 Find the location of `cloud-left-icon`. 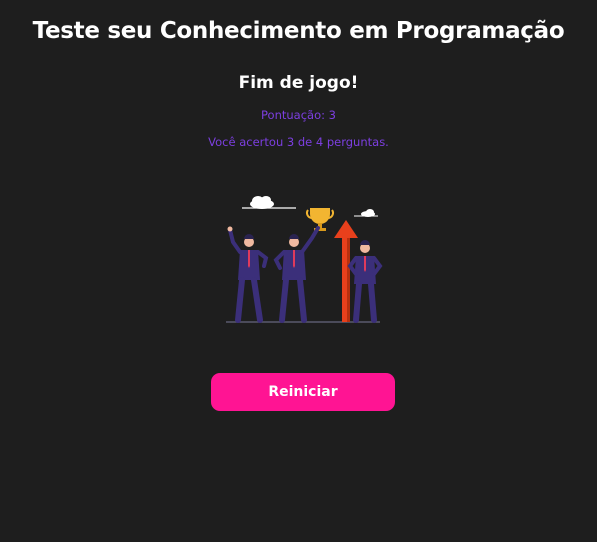

cloud-left-icon is located at coordinates (269, 202).